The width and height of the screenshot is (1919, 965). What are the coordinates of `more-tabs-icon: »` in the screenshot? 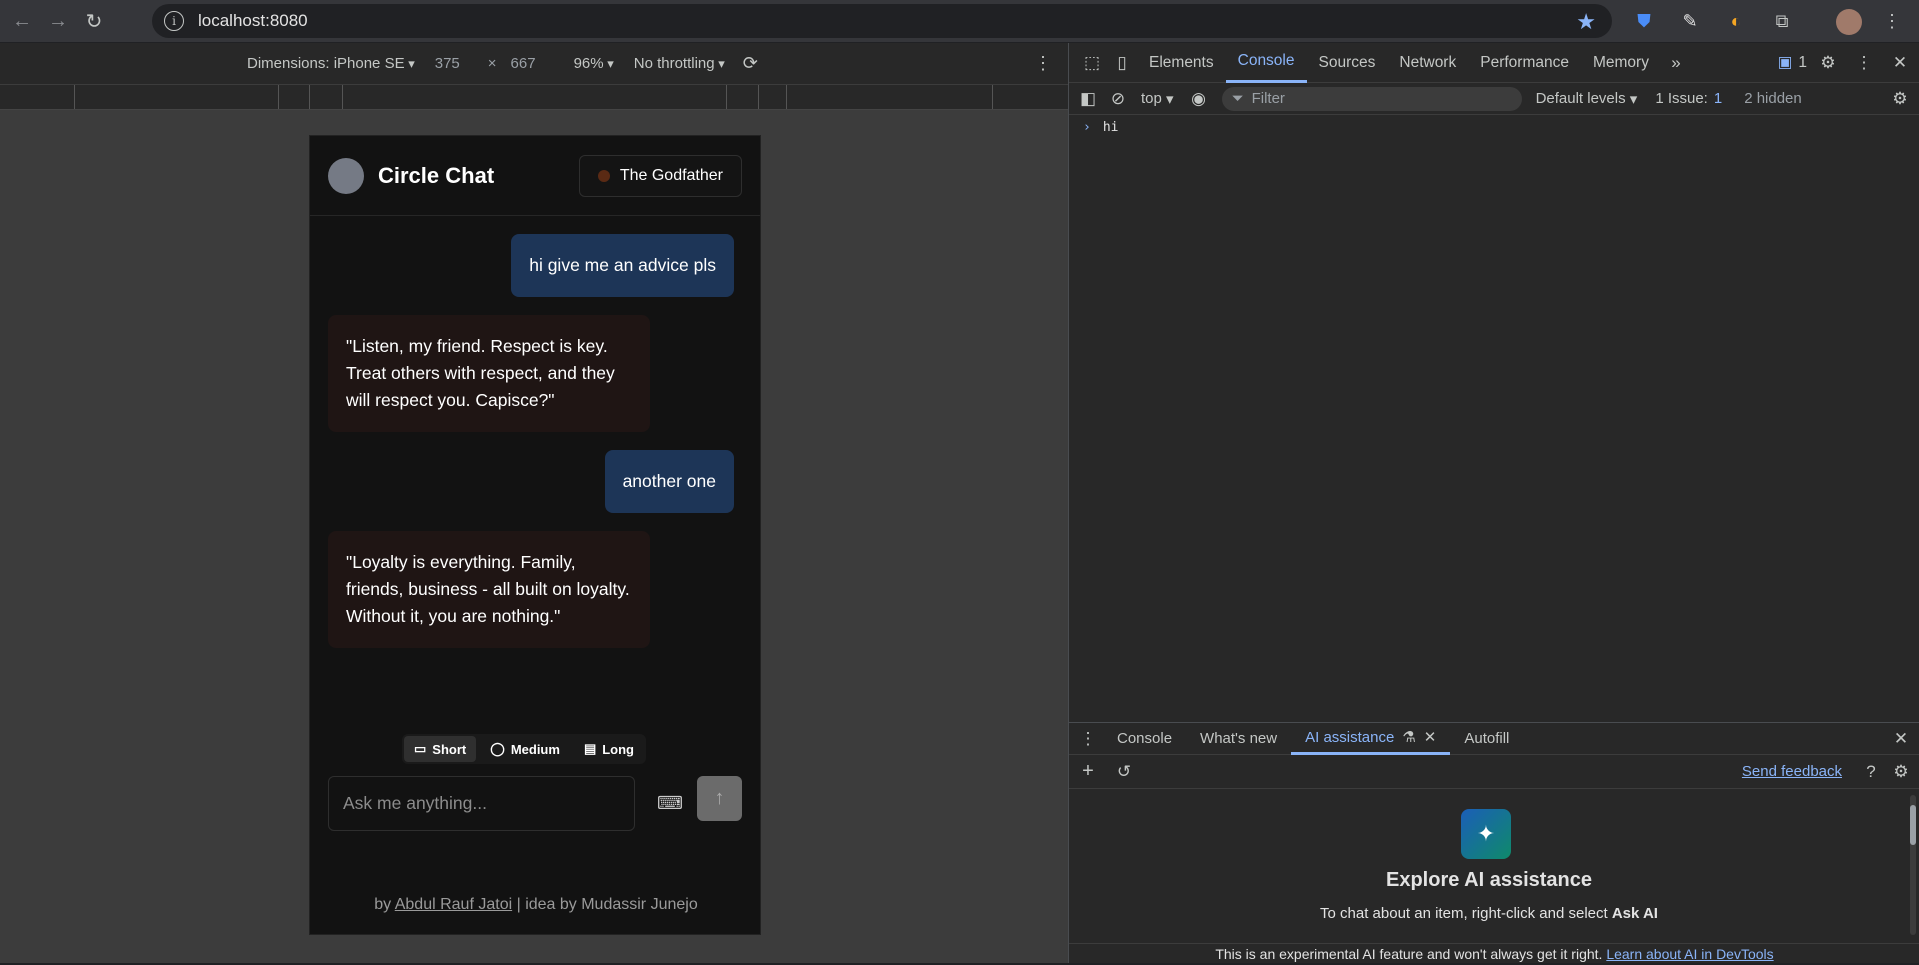 It's located at (1676, 63).